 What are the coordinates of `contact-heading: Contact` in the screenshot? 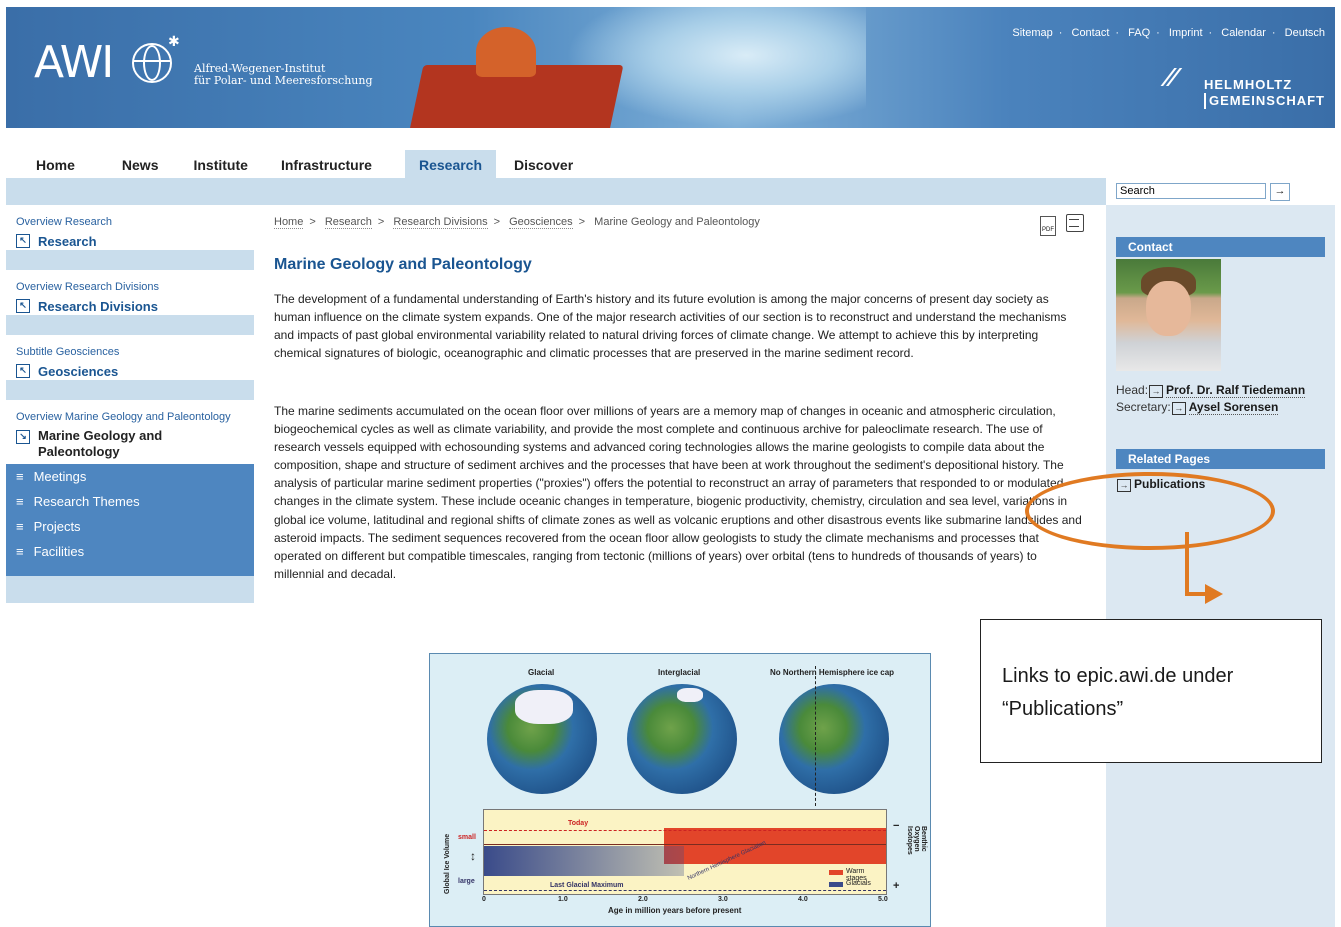 It's located at (1220, 247).